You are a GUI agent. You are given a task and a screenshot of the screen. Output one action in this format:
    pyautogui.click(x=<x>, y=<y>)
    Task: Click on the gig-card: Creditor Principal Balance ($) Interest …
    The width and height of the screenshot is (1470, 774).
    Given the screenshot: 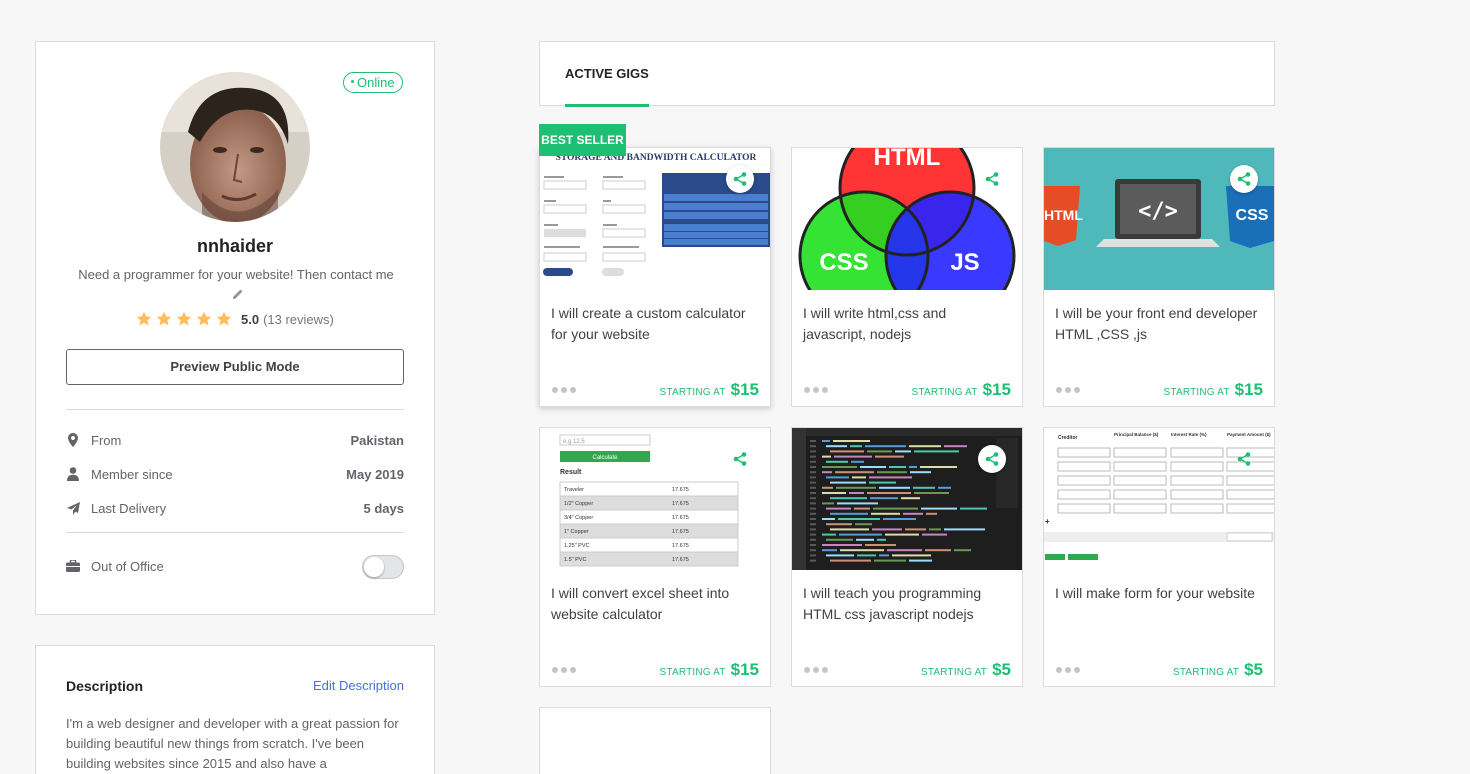 What is the action you would take?
    pyautogui.click(x=1159, y=557)
    